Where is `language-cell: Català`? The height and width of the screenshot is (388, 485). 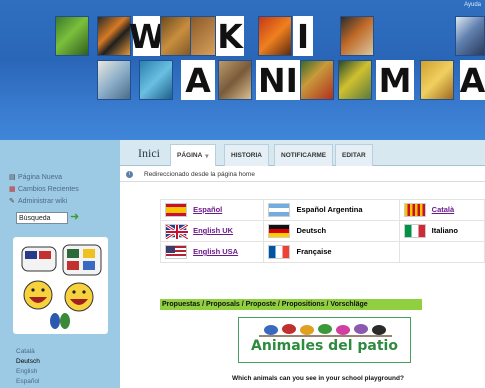
language-cell: Català is located at coordinates (441, 210).